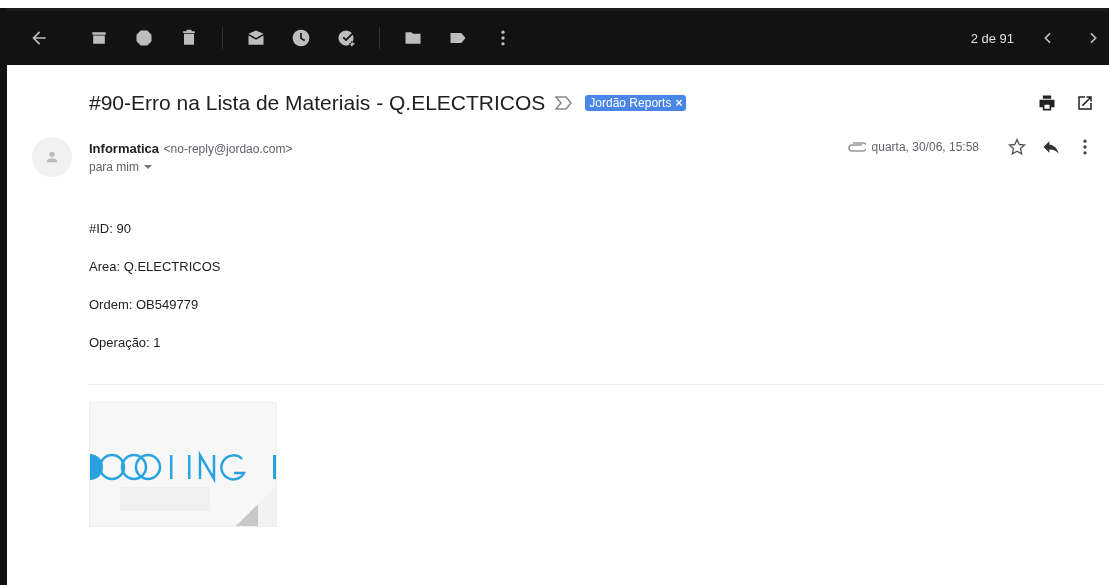 The image size is (1109, 585). What do you see at coordinates (144, 304) in the screenshot?
I see `body-text: Ordem: OB549779` at bounding box center [144, 304].